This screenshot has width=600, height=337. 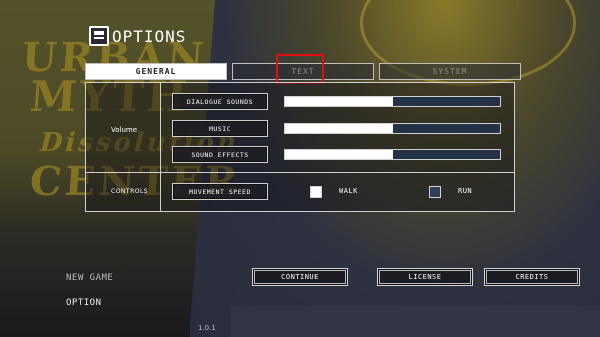 What do you see at coordinates (156, 71) in the screenshot?
I see `tab-general: GENERAL` at bounding box center [156, 71].